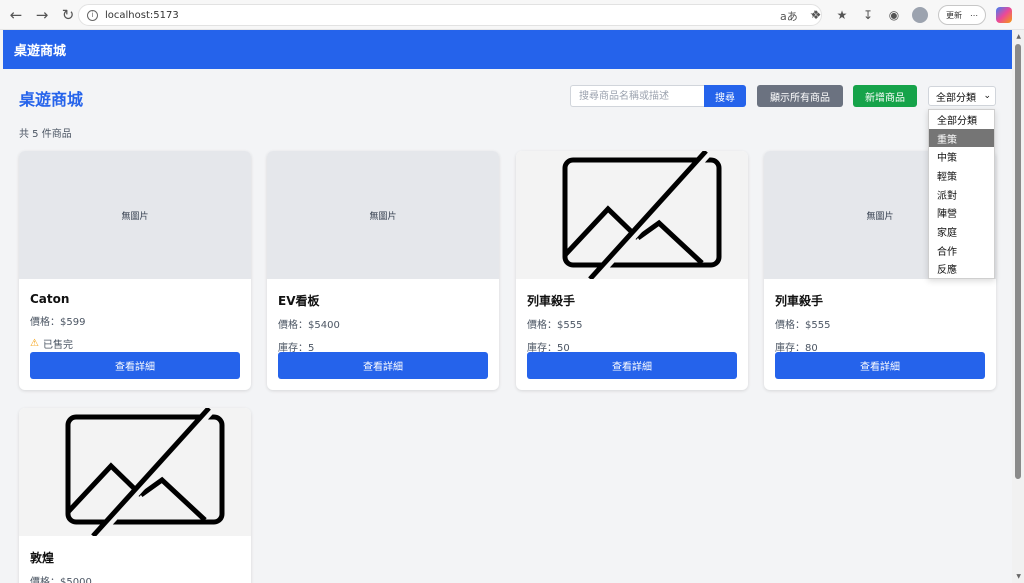 The width and height of the screenshot is (1024, 583). Describe the element at coordinates (961, 156) in the screenshot. I see `category-option: 中策` at that location.